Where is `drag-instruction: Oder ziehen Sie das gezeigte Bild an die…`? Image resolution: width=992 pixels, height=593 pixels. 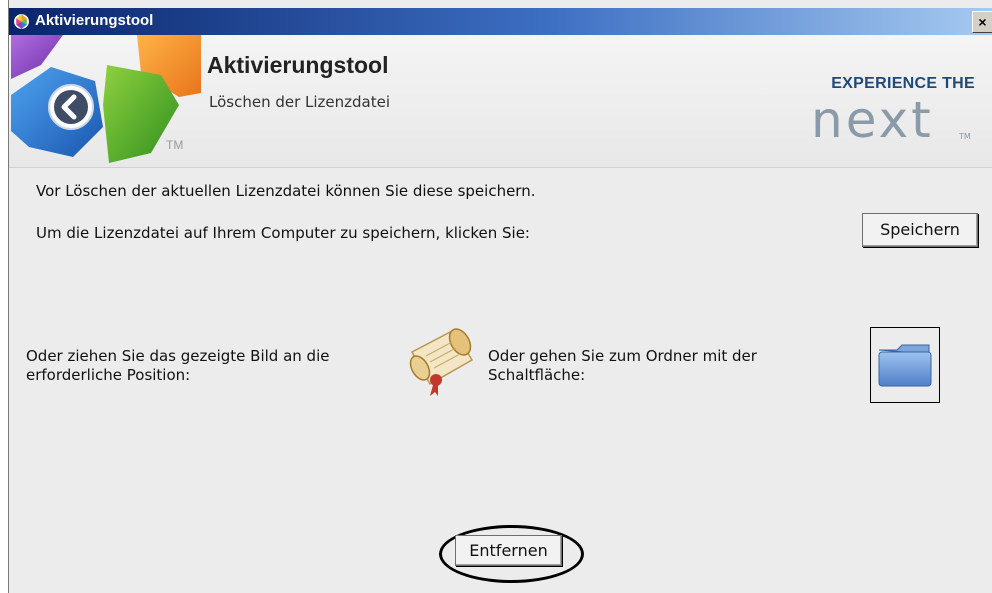
drag-instruction: Oder ziehen Sie das gezeigte Bild an die… is located at coordinates (177, 366).